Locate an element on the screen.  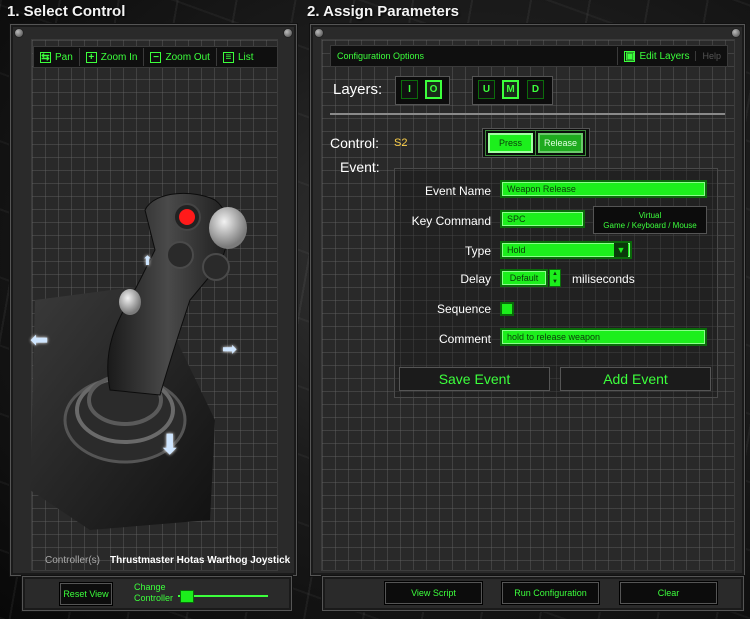
type-label: Type is located at coordinates (477, 251).